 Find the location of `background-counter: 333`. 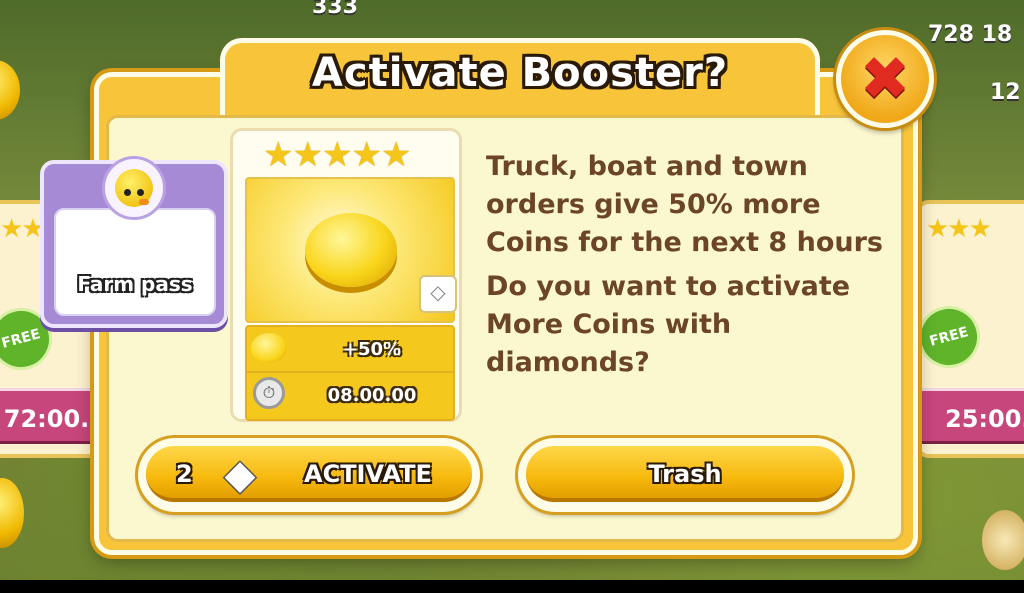

background-counter: 333 is located at coordinates (335, 9).